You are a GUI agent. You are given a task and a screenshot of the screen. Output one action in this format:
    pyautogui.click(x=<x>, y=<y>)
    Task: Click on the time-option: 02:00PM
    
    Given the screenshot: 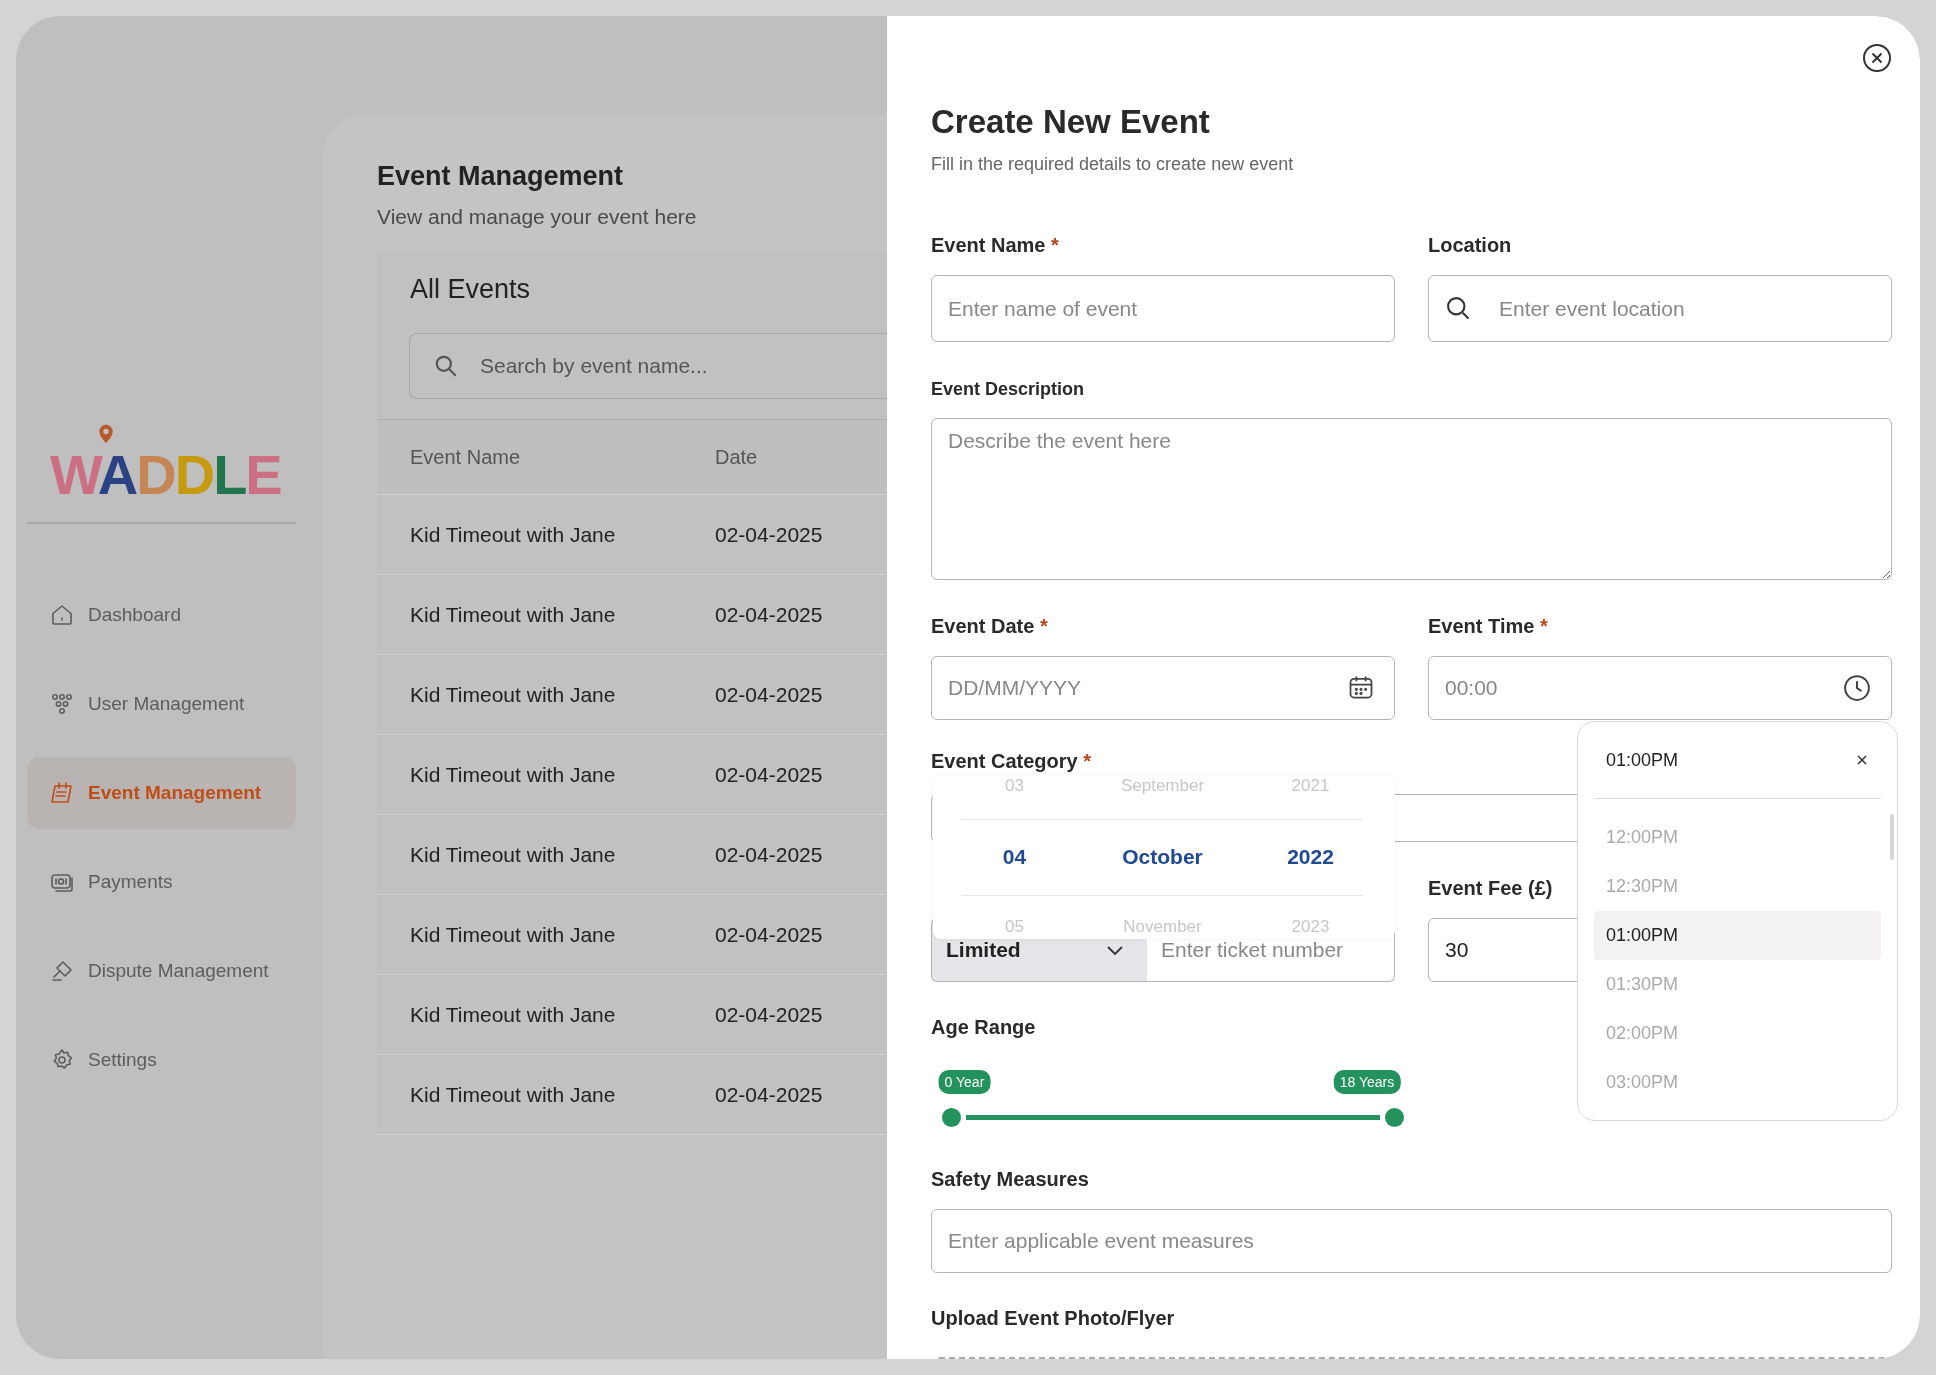 What is the action you would take?
    pyautogui.click(x=1737, y=1033)
    